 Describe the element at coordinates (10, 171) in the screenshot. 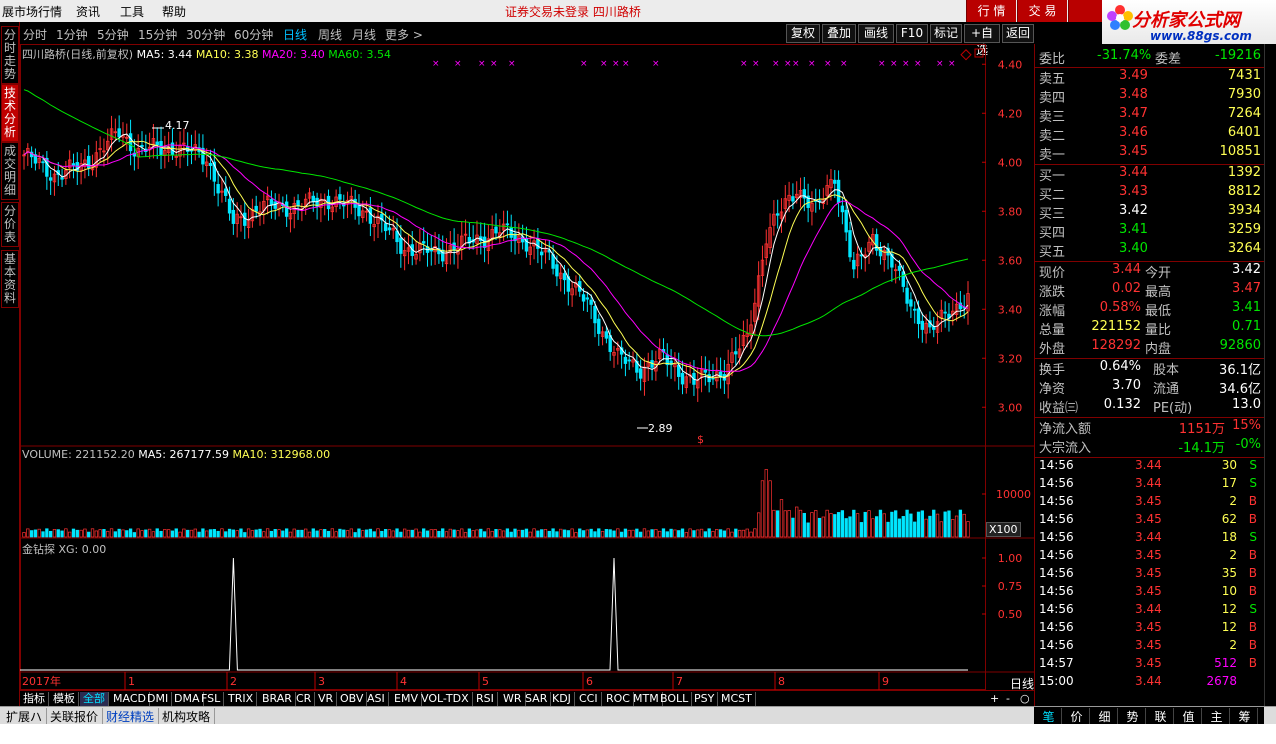

I see `tab-trades: 成交明细` at that location.